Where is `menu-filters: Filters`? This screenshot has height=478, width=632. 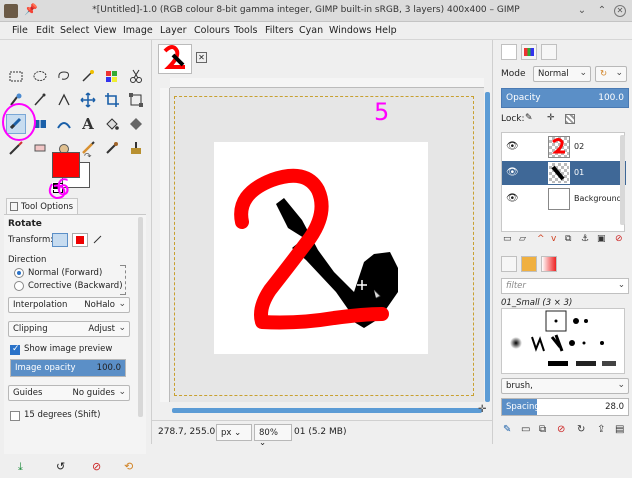
menu-filters: Filters is located at coordinates (279, 30).